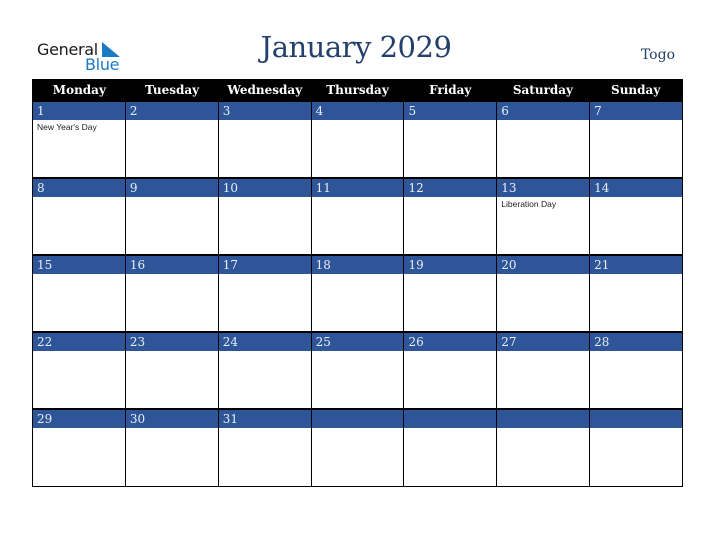 The image size is (712, 550). What do you see at coordinates (79, 216) in the screenshot?
I see `day-cell: 8` at bounding box center [79, 216].